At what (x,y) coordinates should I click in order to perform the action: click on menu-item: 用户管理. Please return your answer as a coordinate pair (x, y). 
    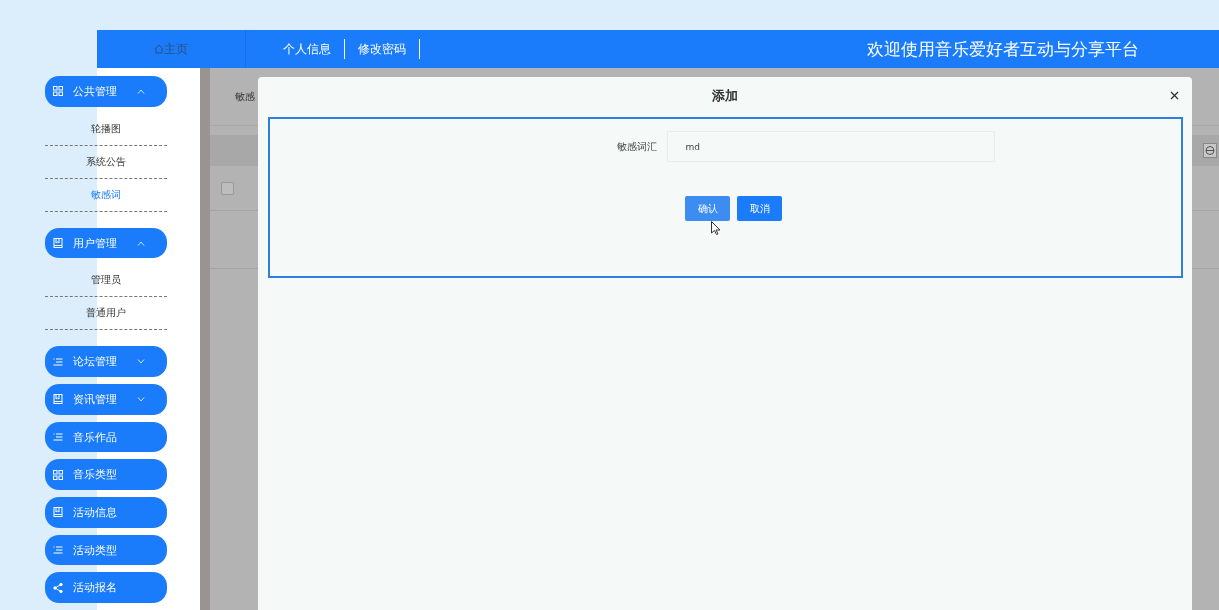
    Looking at the image, I should click on (106, 243).